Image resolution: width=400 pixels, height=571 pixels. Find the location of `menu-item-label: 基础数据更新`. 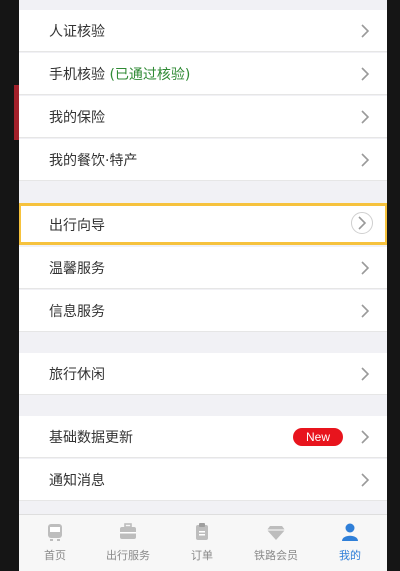

menu-item-label: 基础数据更新 is located at coordinates (91, 438).